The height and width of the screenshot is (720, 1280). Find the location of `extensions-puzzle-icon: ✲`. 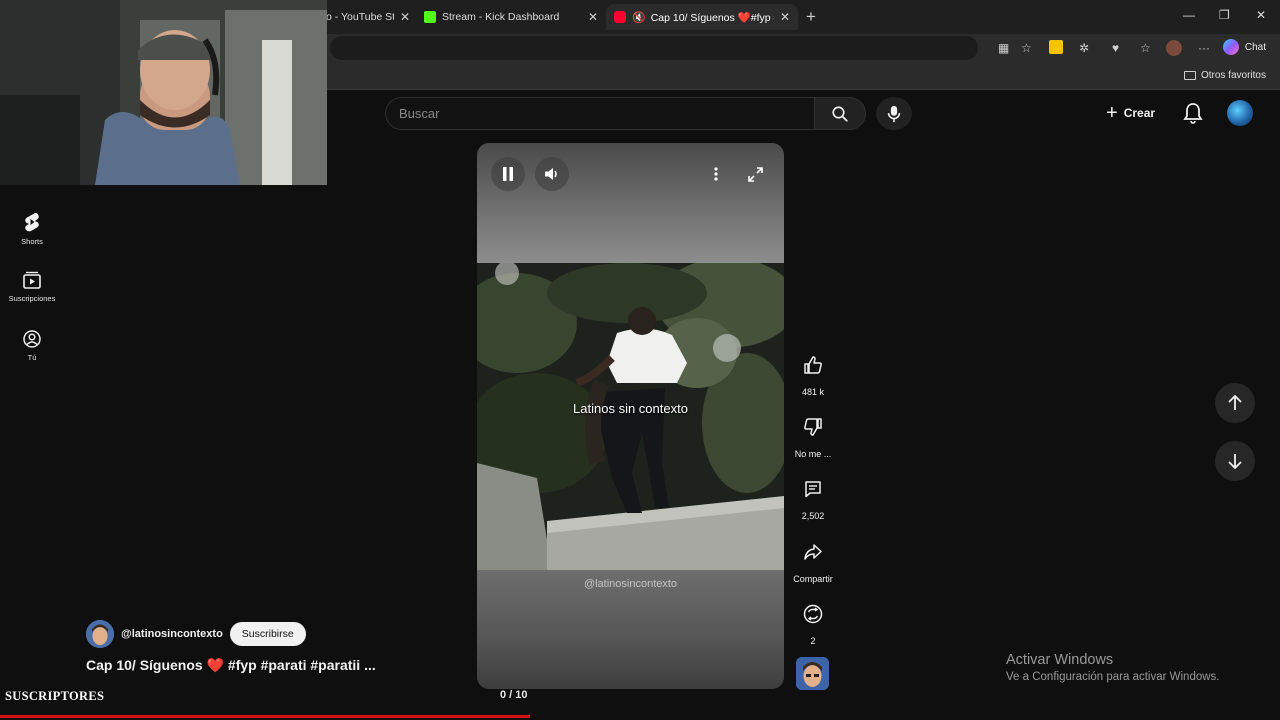

extensions-puzzle-icon: ✲ is located at coordinates (1084, 48).